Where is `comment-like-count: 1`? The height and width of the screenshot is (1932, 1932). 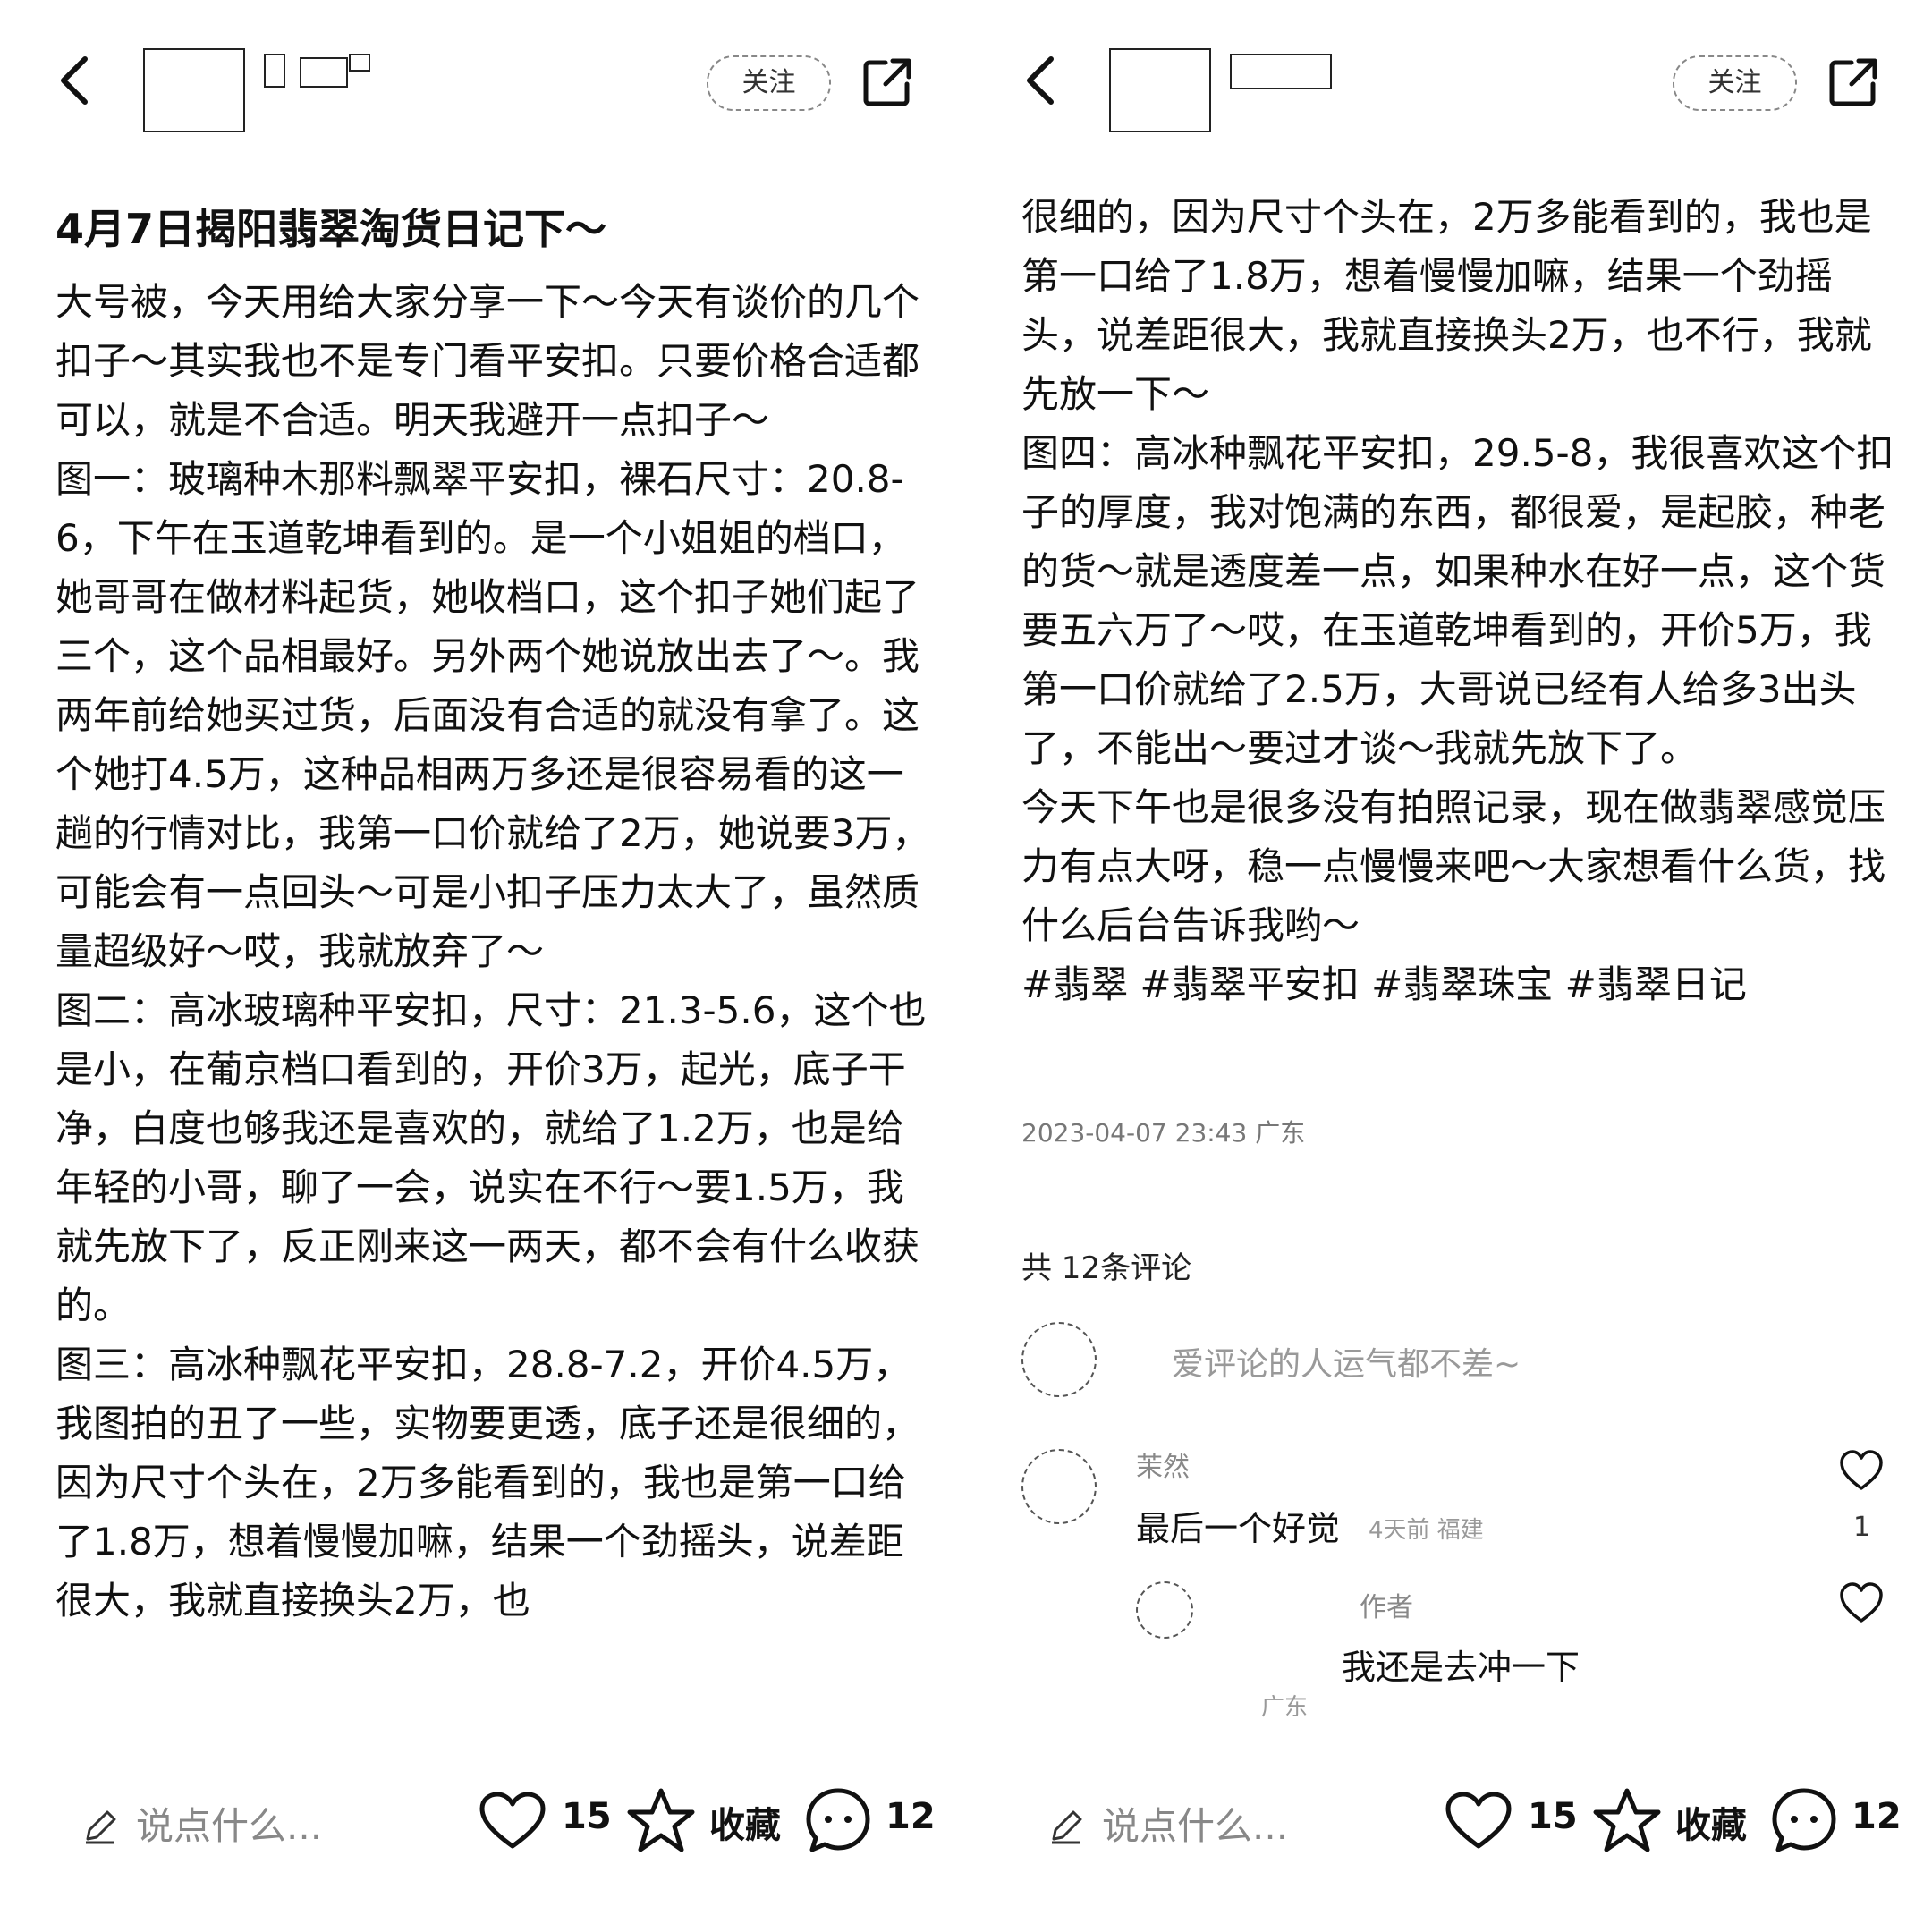 comment-like-count: 1 is located at coordinates (1862, 1527).